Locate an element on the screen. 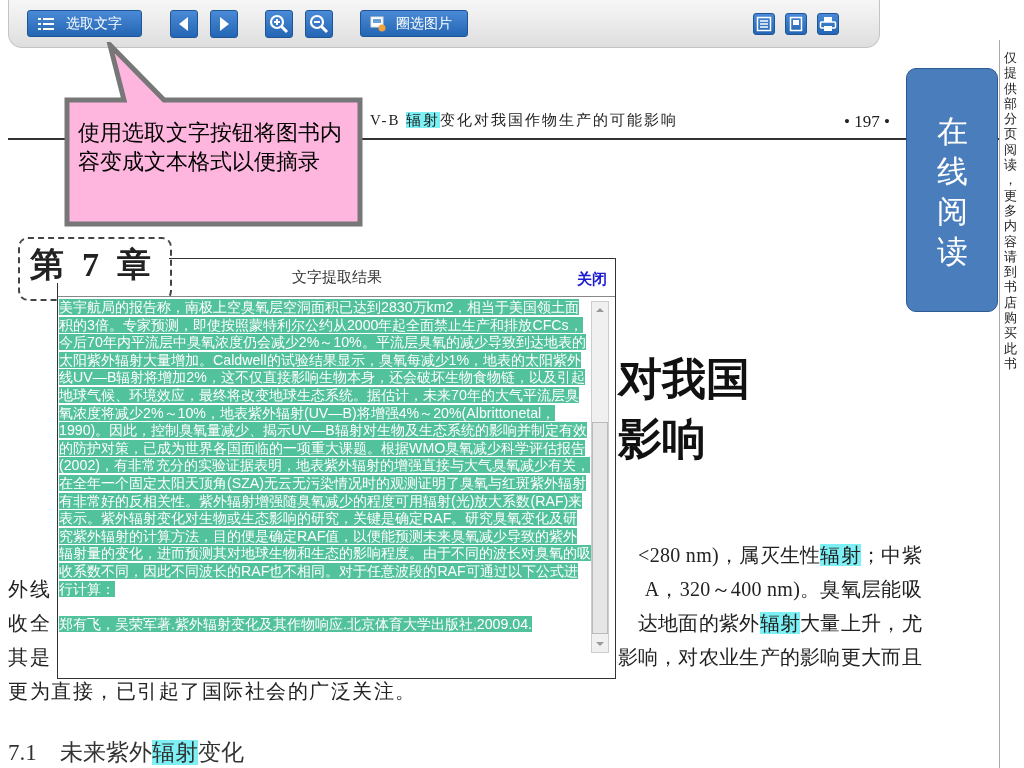  dialog-title: 文字提取结果 is located at coordinates (336, 277).